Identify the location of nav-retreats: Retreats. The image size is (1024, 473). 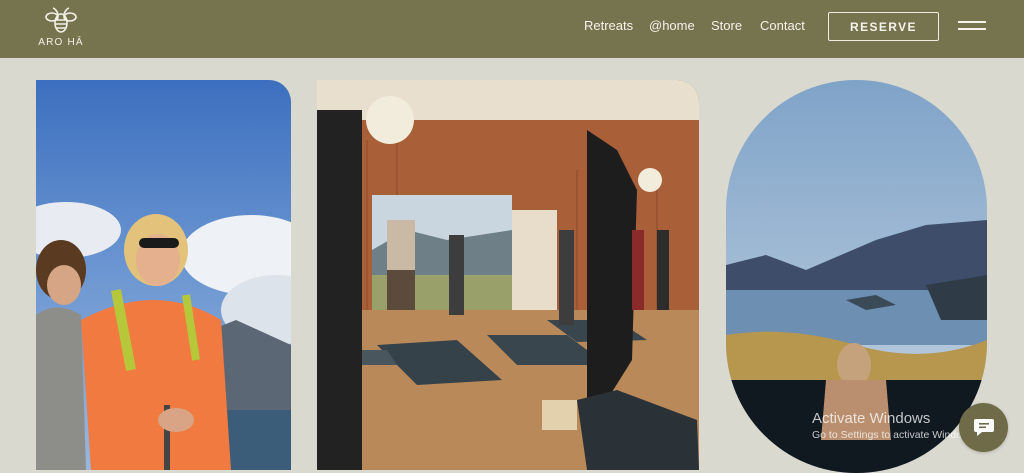
(608, 25).